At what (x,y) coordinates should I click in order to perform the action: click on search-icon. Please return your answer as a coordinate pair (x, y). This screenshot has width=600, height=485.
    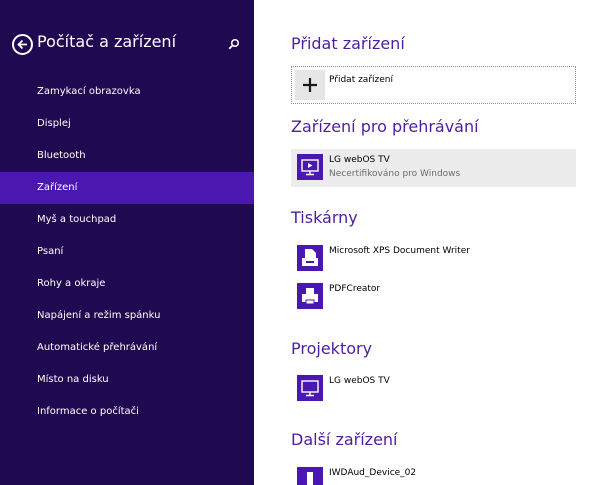
    Looking at the image, I should click on (234, 44).